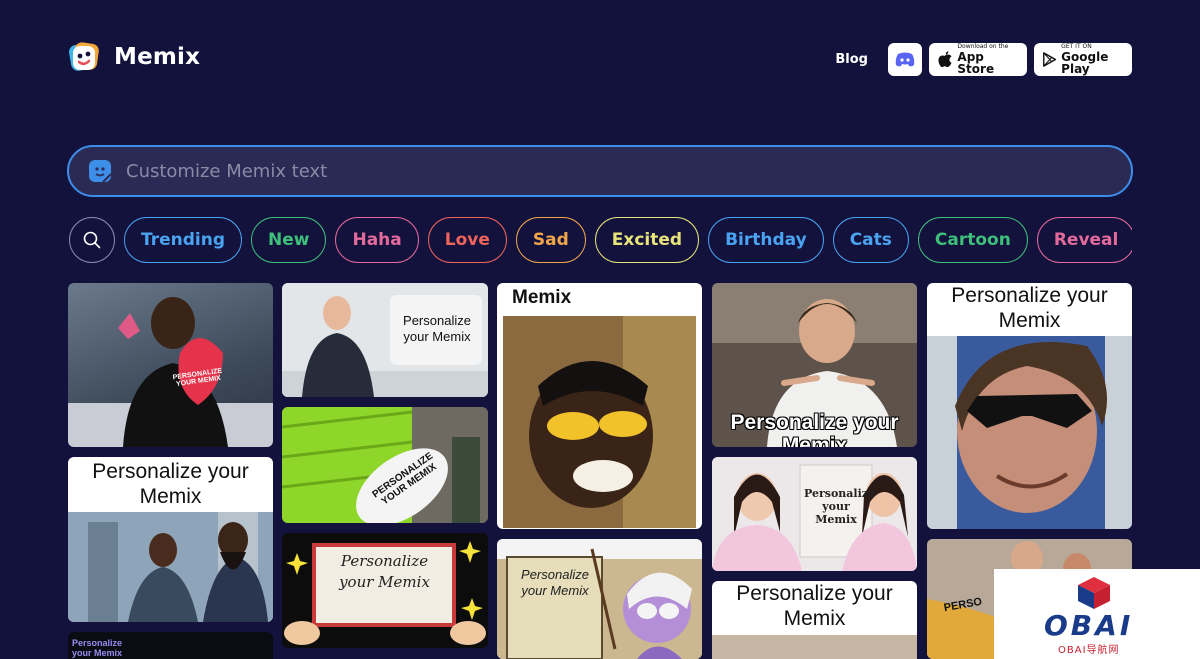  Describe the element at coordinates (100, 171) in the screenshot. I see `sticker-icon` at that location.